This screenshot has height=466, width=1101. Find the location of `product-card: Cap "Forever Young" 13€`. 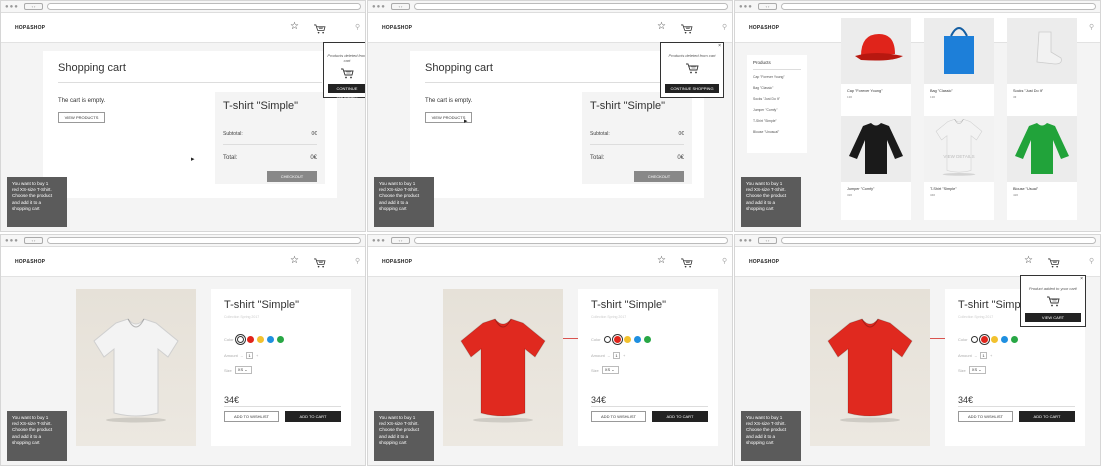

product-card: Cap "Forever Young" 13€ is located at coordinates (876, 68).